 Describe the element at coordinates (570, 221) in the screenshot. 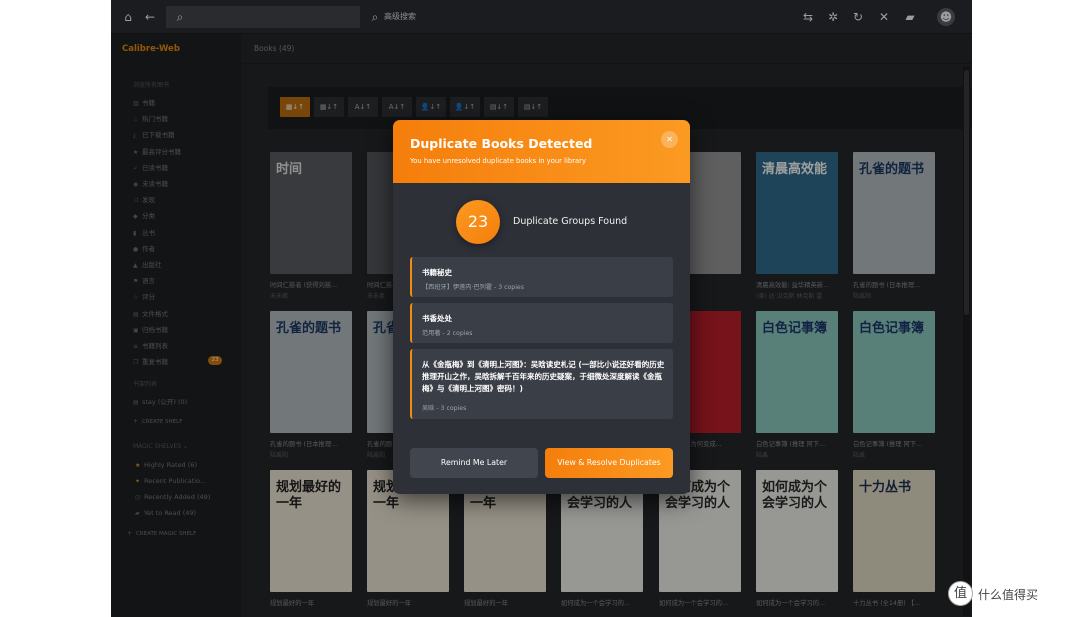

I see `duplicate-count-label: Duplicate Groups Found` at that location.